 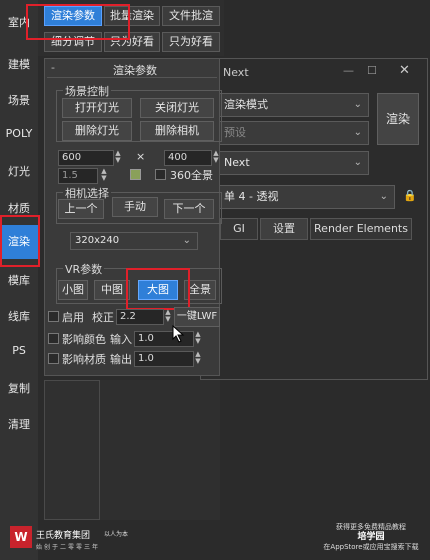 I want to click on enable-checkbox, so click(x=53, y=316).